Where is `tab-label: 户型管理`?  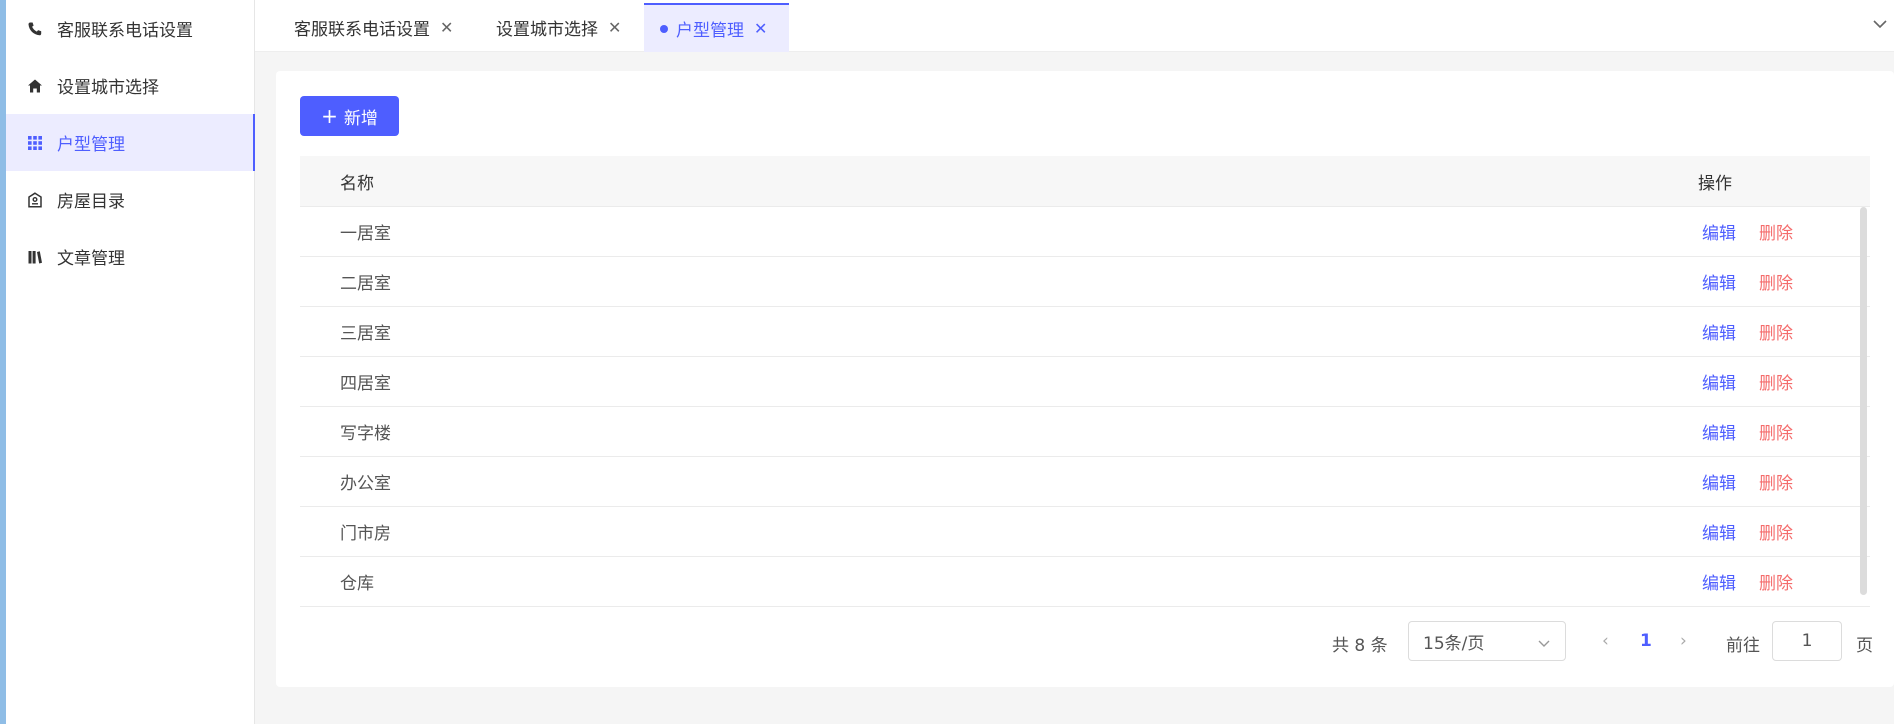
tab-label: 户型管理 is located at coordinates (710, 31).